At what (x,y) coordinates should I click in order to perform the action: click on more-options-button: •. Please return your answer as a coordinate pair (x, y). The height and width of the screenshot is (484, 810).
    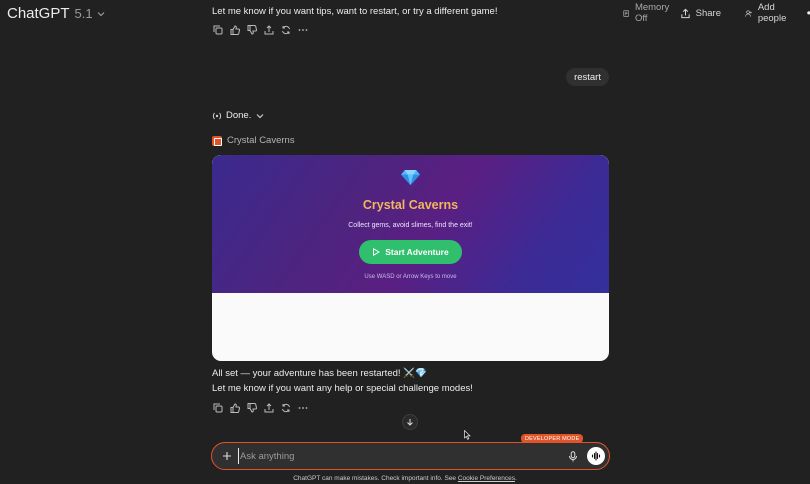
    Looking at the image, I should click on (808, 13).